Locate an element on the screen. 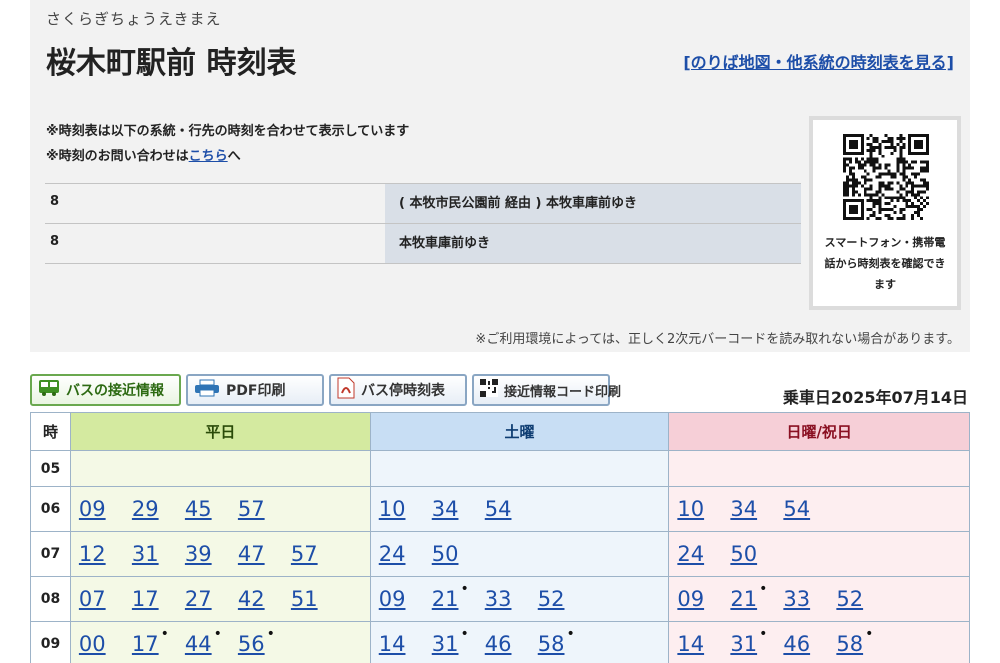  minute-text: 10 is located at coordinates (392, 509).